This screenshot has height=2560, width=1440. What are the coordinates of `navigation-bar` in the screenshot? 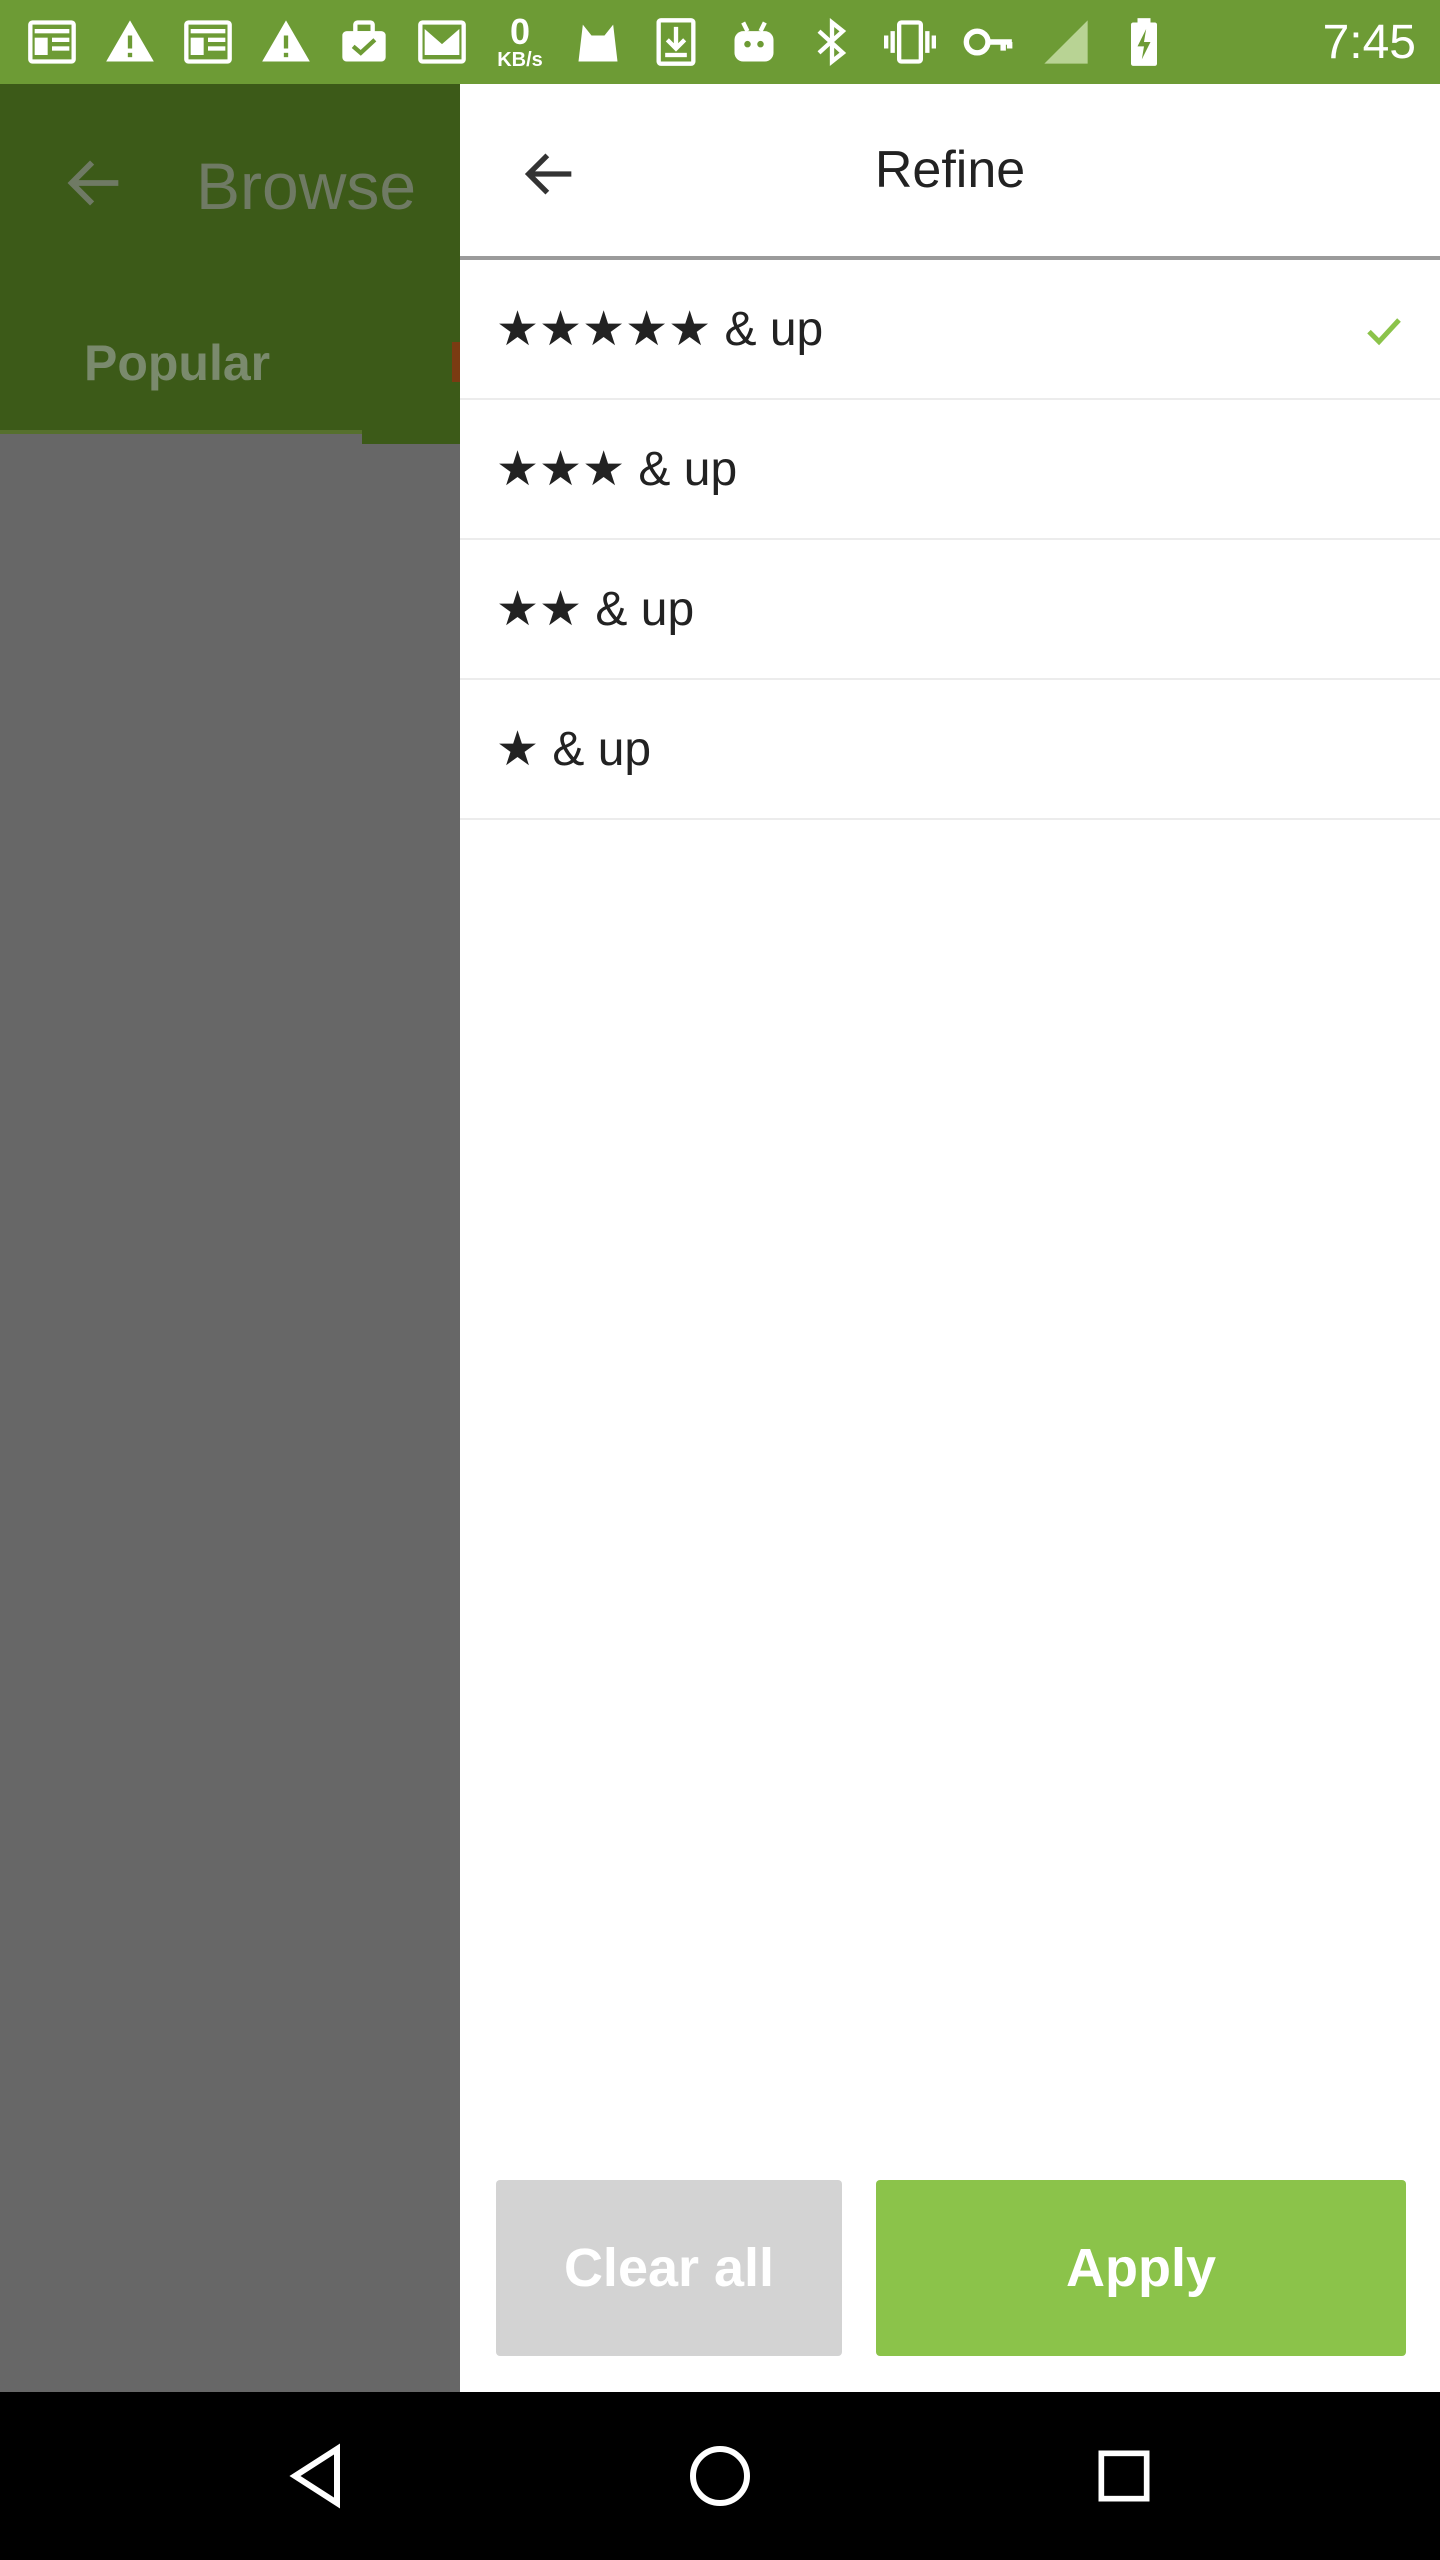 It's located at (720, 2476).